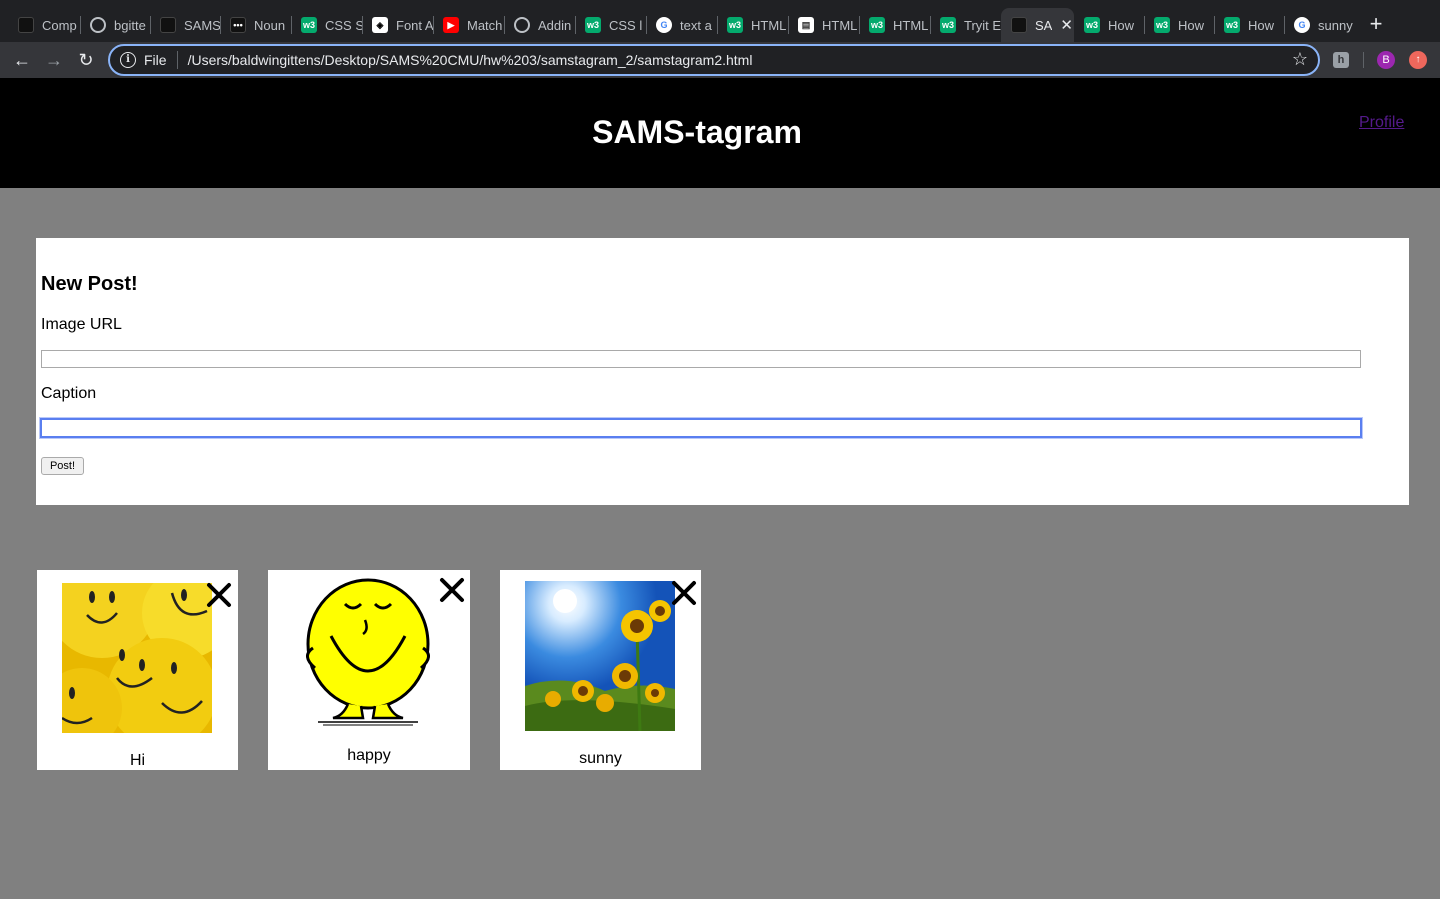 This screenshot has height=899, width=1440. What do you see at coordinates (806, 25) in the screenshot?
I see `document-icon: ▤` at bounding box center [806, 25].